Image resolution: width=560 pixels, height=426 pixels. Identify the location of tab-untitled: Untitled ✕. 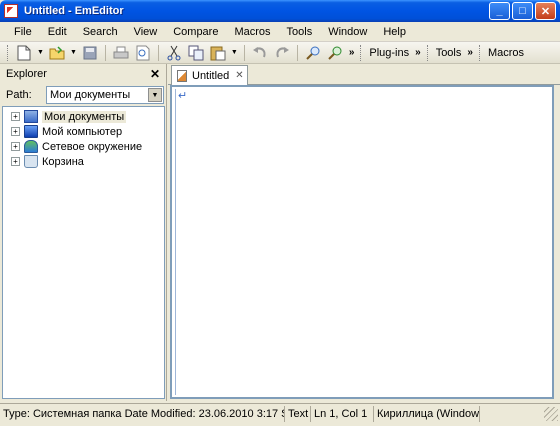
(209, 75).